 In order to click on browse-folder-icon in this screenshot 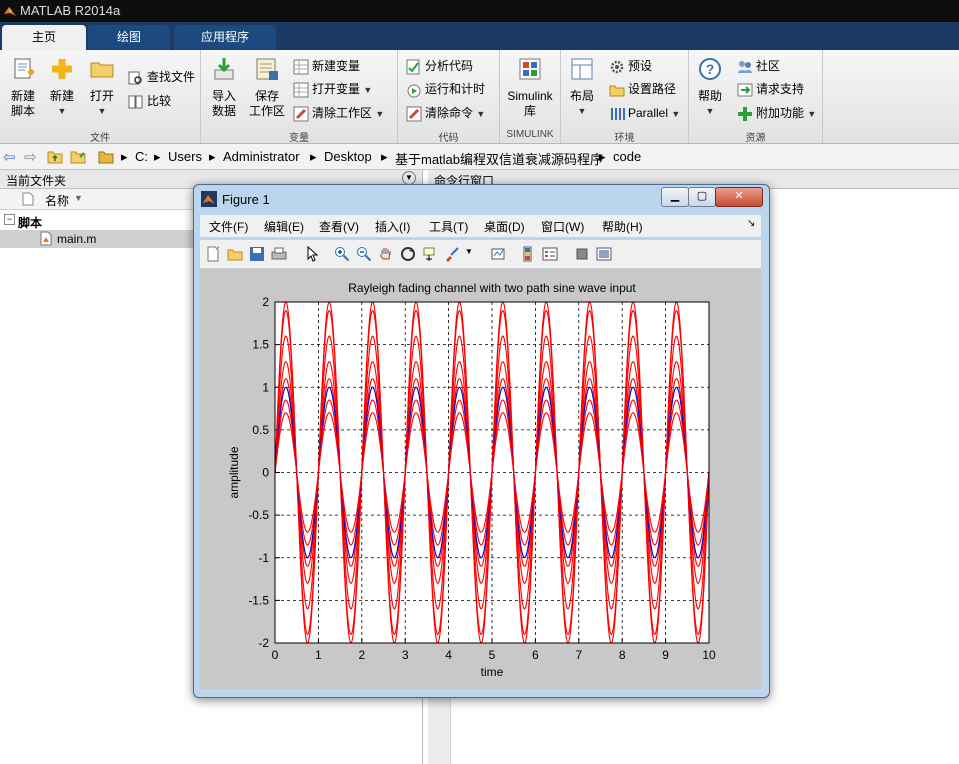, I will do `click(79, 156)`.